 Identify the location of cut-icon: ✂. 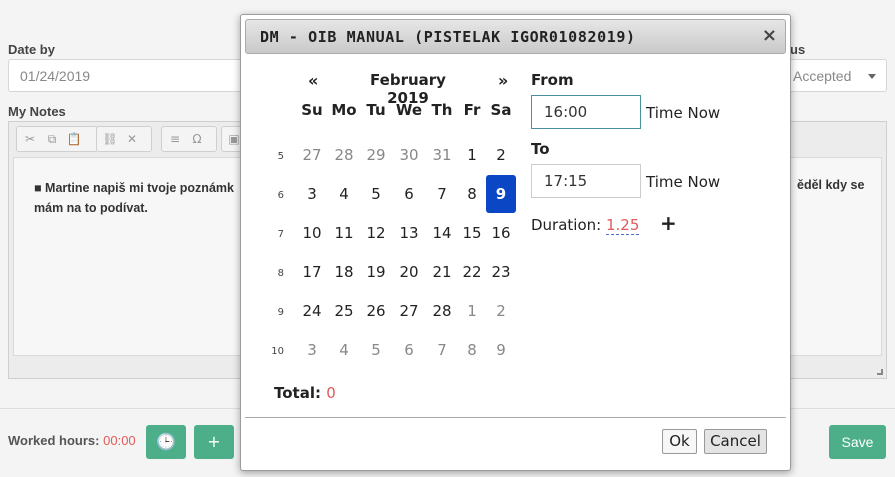
(30, 139).